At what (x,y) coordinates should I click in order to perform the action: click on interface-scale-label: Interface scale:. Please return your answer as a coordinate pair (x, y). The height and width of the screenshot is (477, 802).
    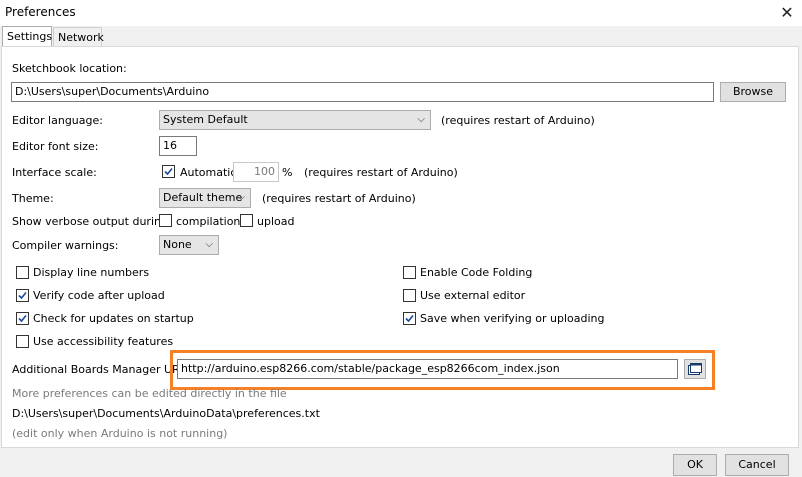
    Looking at the image, I should click on (54, 172).